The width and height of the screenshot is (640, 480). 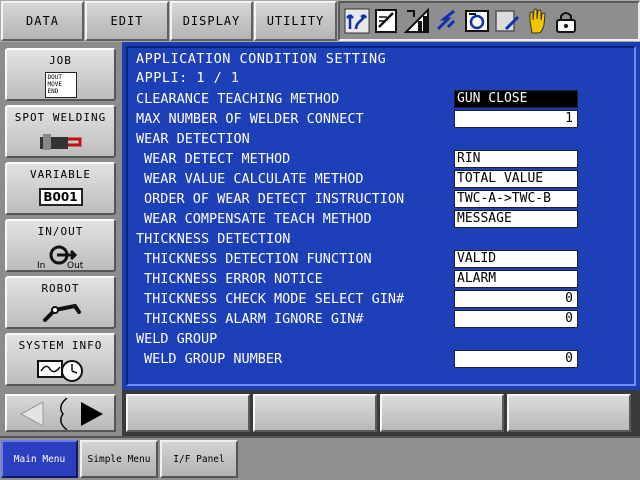 I want to click on page-nav, so click(x=60, y=413).